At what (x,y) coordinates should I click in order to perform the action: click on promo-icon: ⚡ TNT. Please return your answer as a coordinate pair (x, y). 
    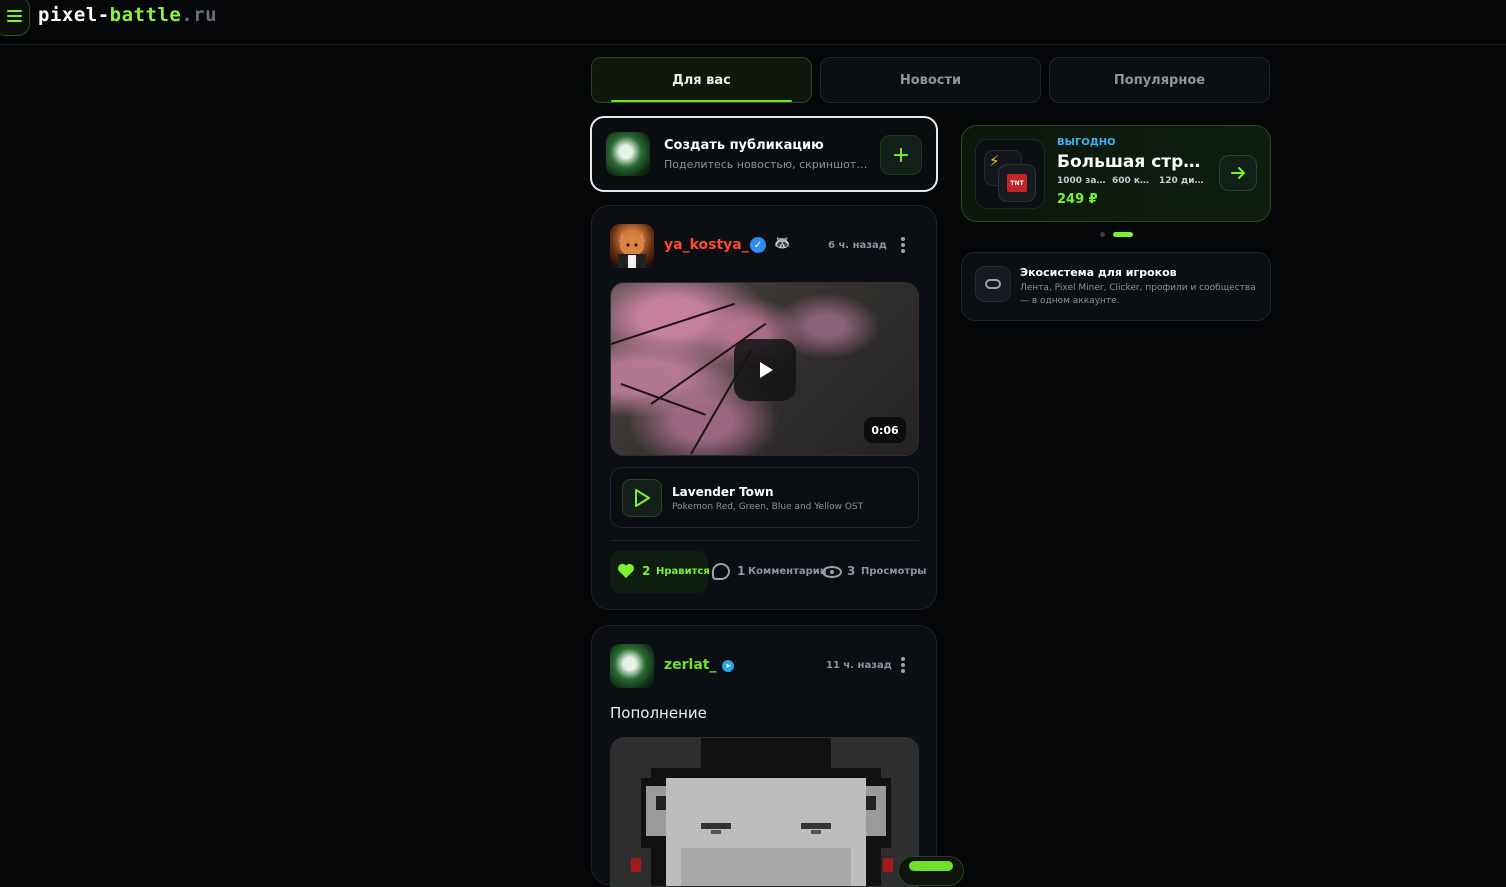
    Looking at the image, I should click on (1010, 174).